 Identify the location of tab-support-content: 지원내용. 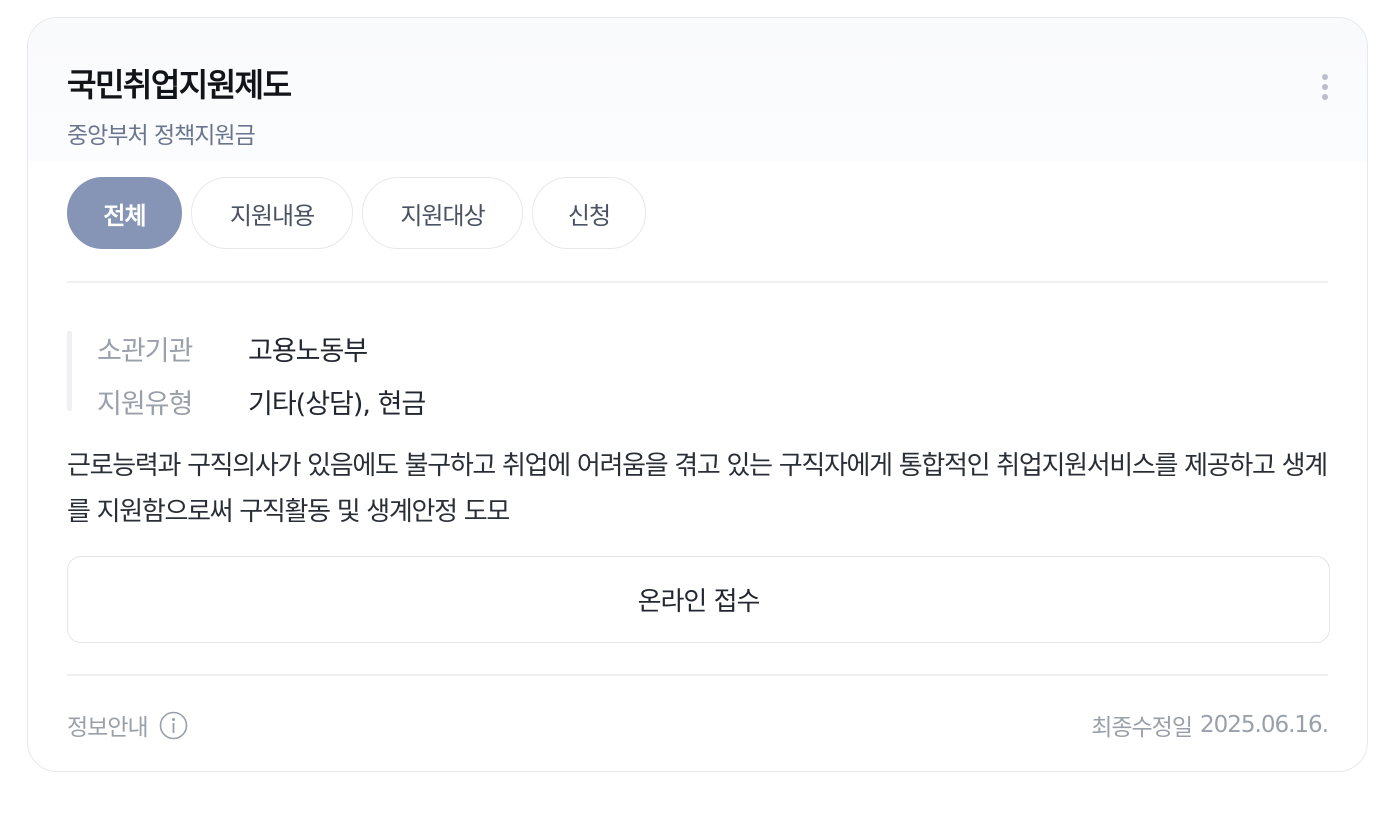
(272, 213).